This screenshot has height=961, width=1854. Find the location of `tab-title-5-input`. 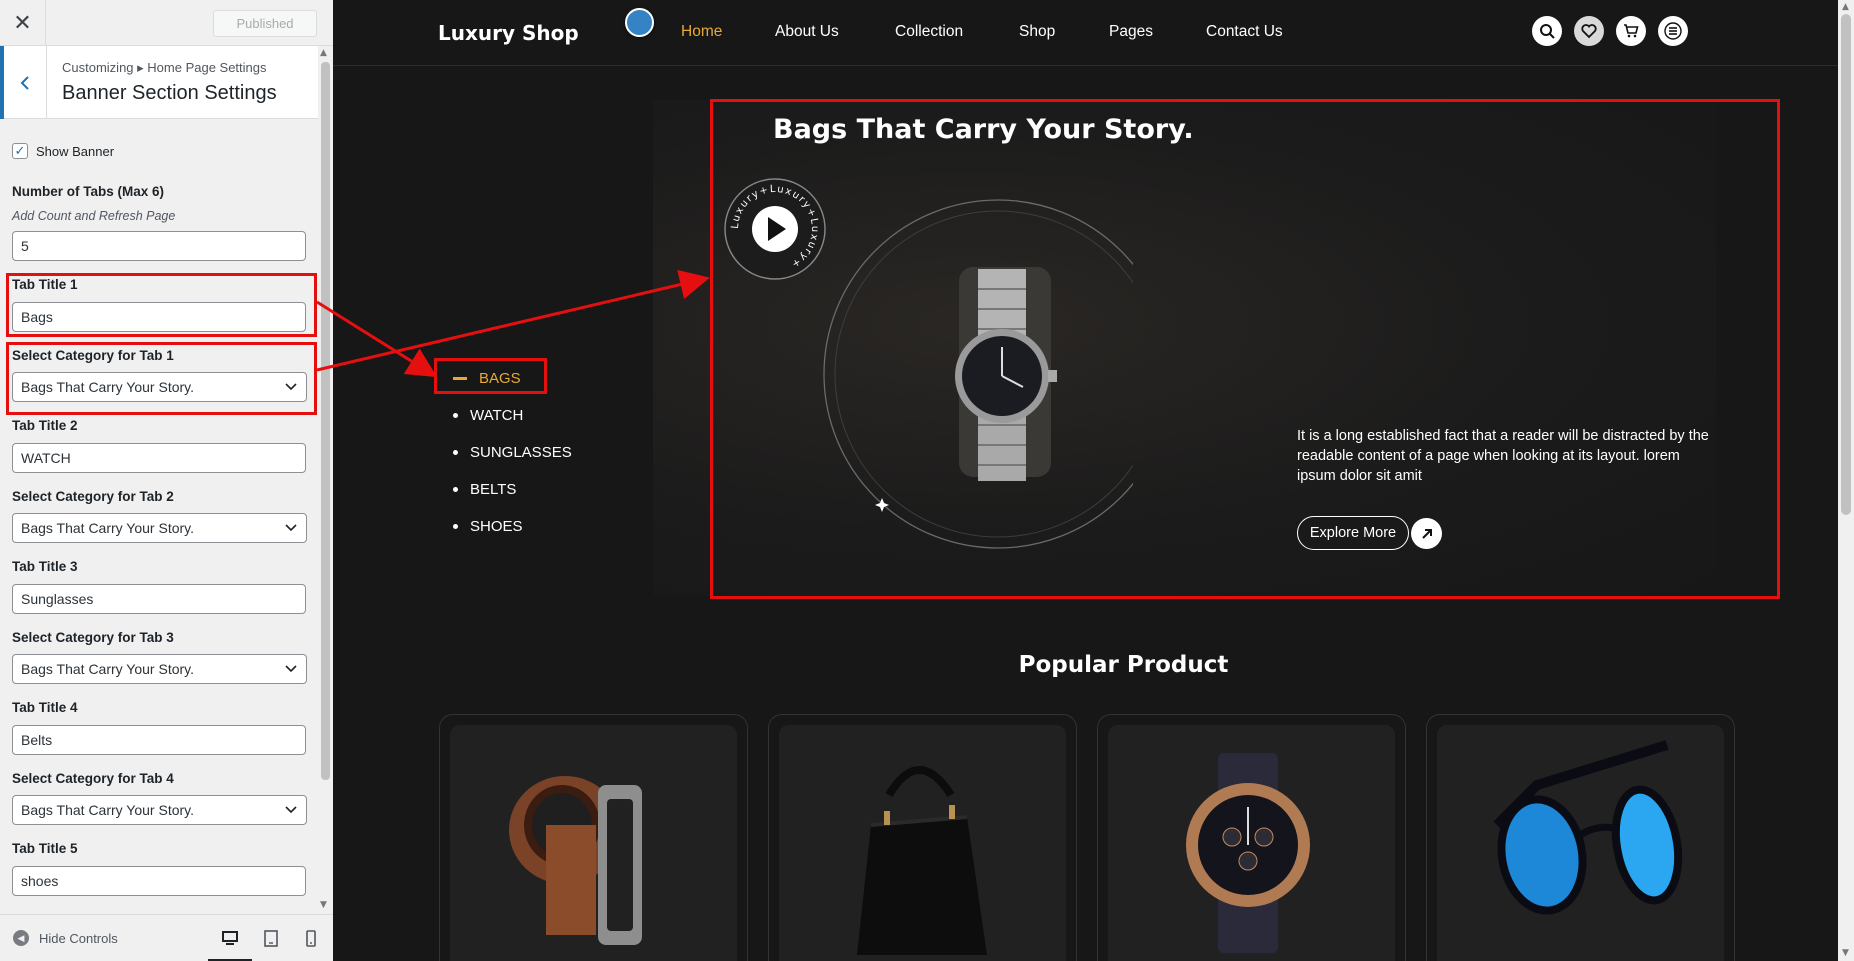

tab-title-5-input is located at coordinates (159, 881).